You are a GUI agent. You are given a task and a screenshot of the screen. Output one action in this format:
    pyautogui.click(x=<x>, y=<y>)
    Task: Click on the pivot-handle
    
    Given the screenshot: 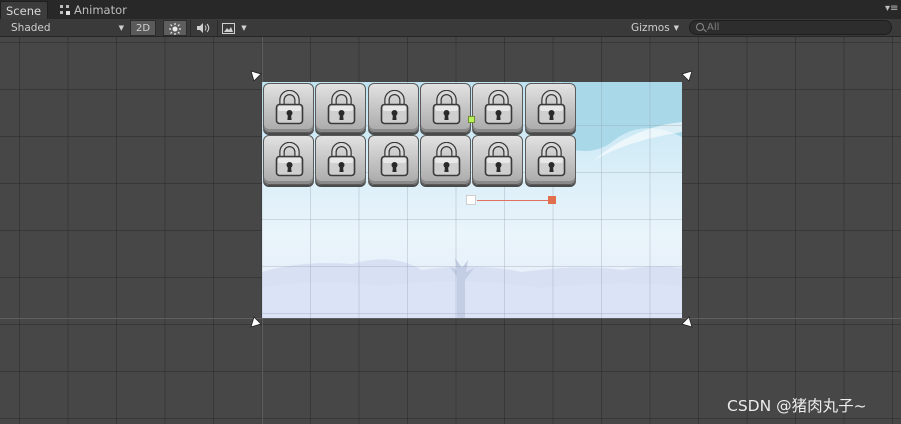 What is the action you would take?
    pyautogui.click(x=471, y=119)
    